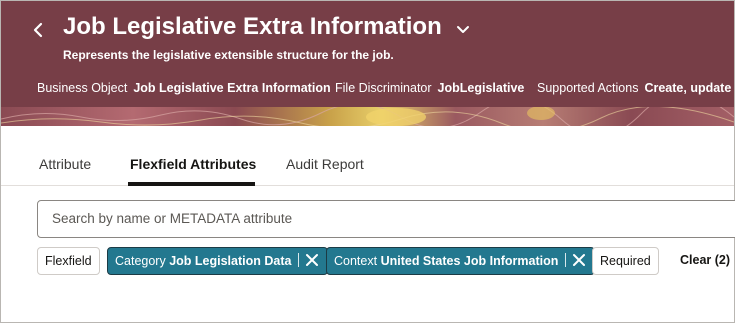 The height and width of the screenshot is (323, 735). What do you see at coordinates (625, 261) in the screenshot?
I see `required-filter-chip: Required` at bounding box center [625, 261].